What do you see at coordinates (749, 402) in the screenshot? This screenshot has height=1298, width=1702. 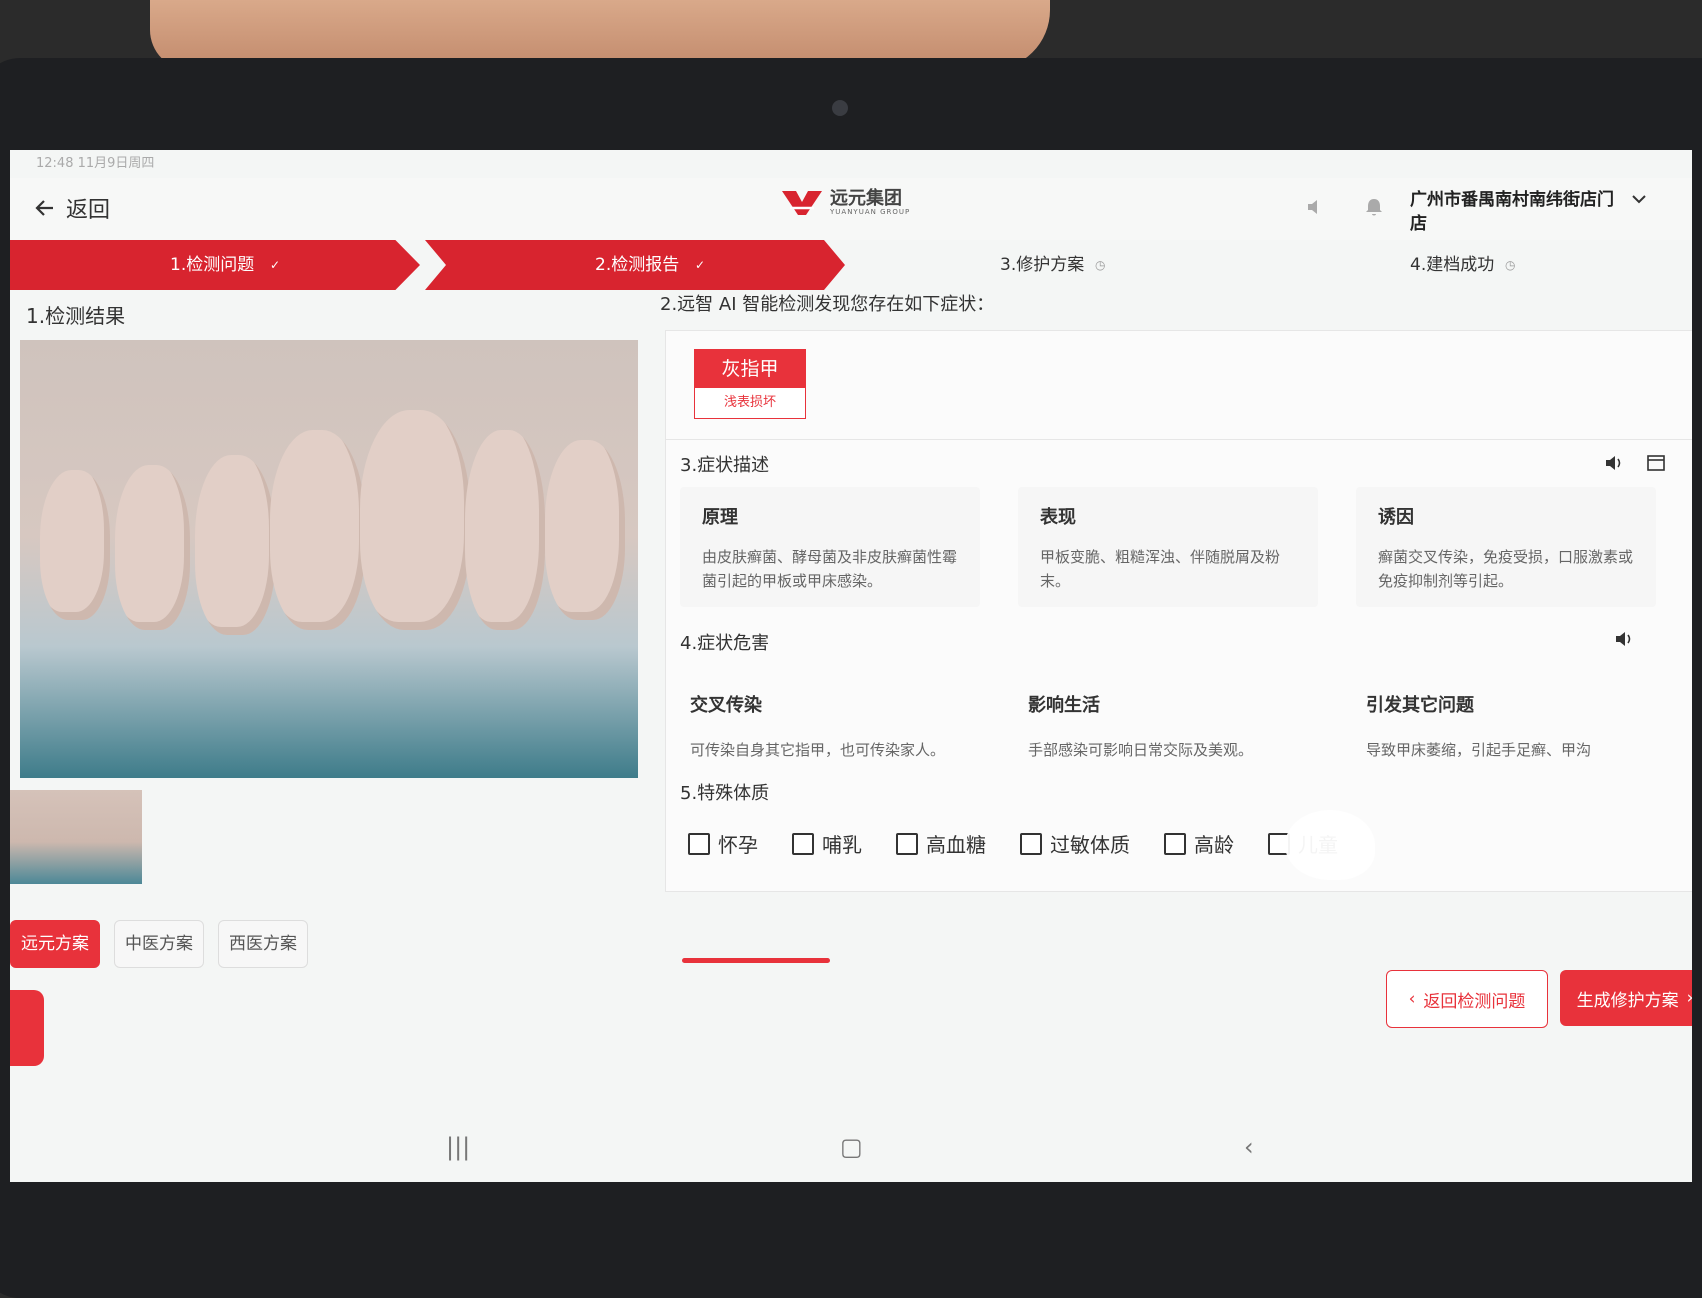 I see `symptom-level: 浅表损坏` at bounding box center [749, 402].